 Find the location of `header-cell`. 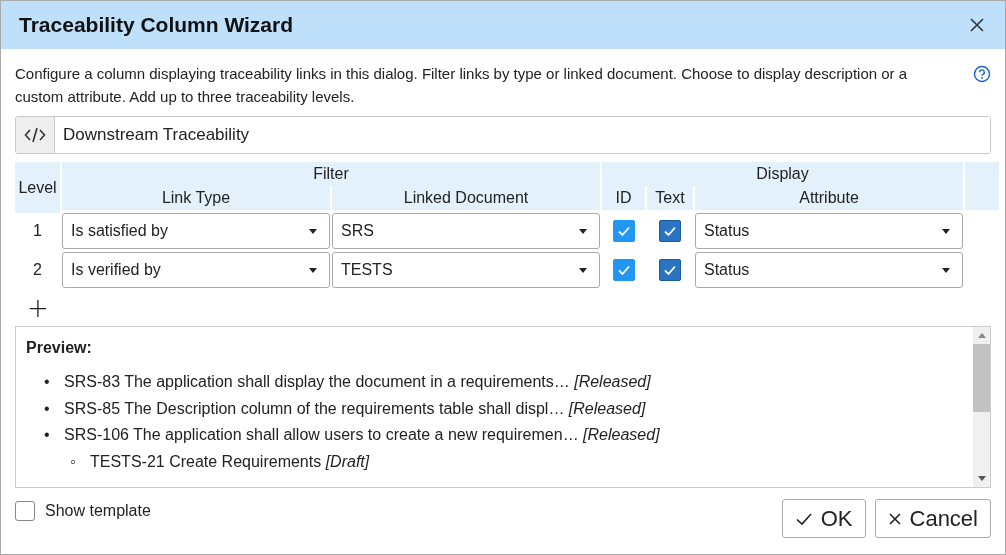

header-cell is located at coordinates (982, 186).